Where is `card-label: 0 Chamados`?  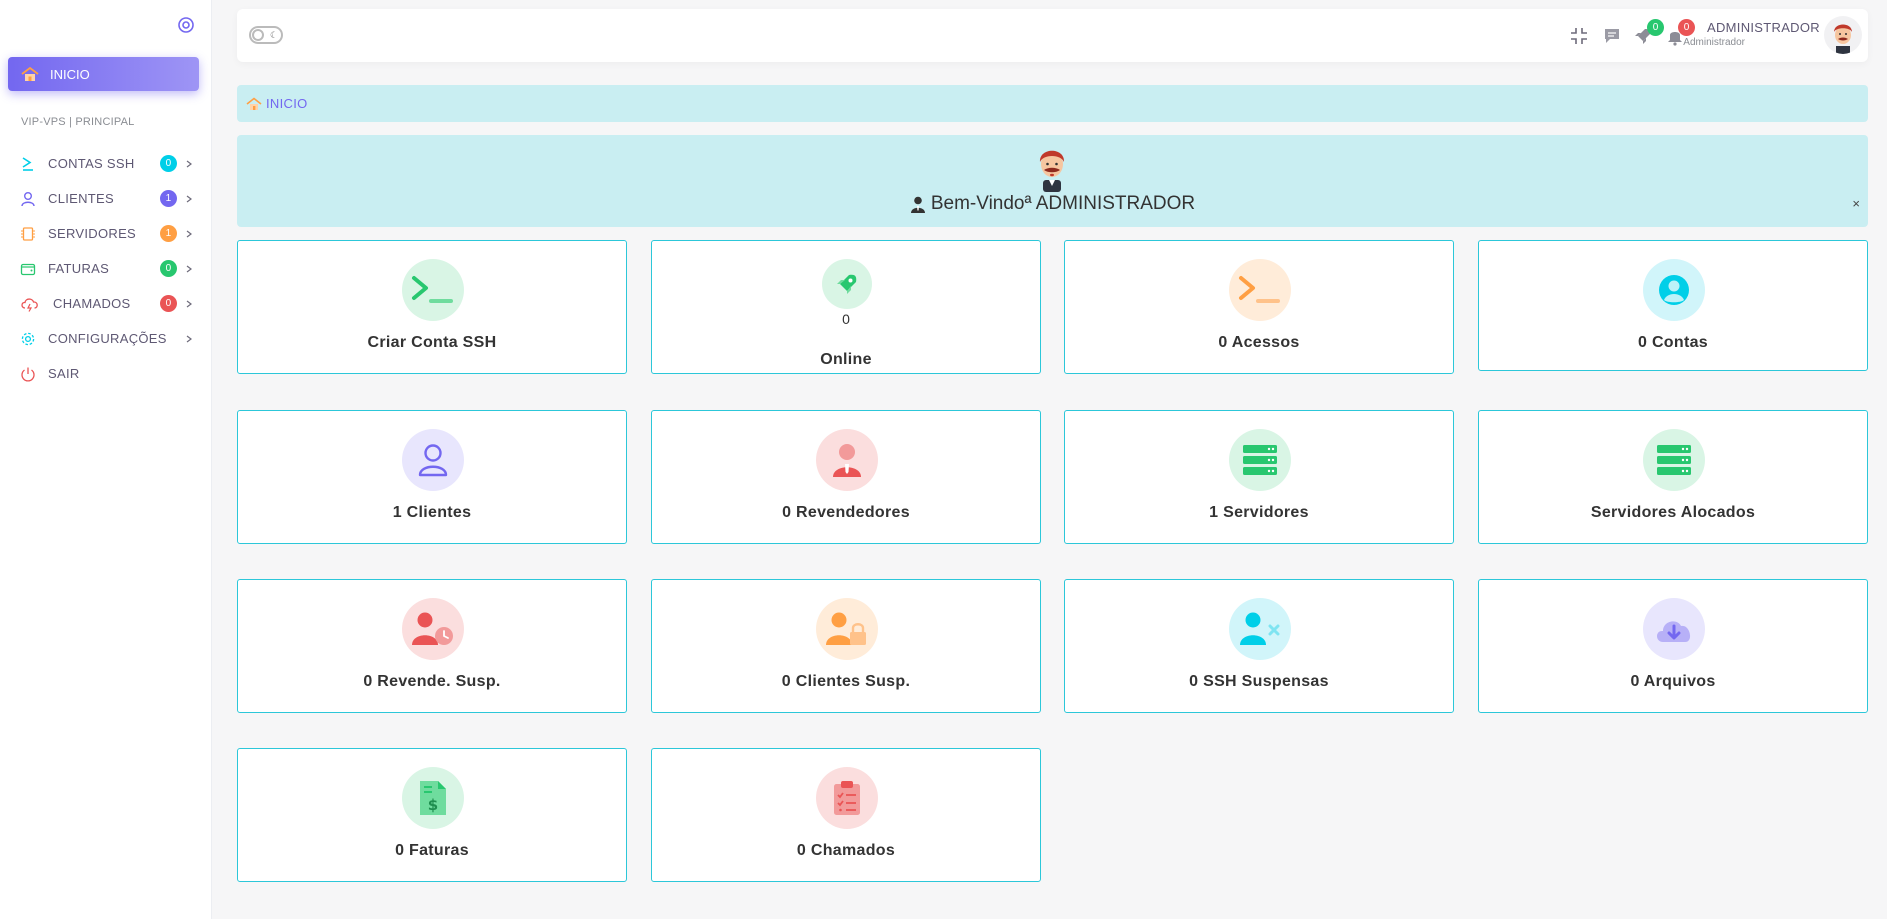 card-label: 0 Chamados is located at coordinates (846, 850).